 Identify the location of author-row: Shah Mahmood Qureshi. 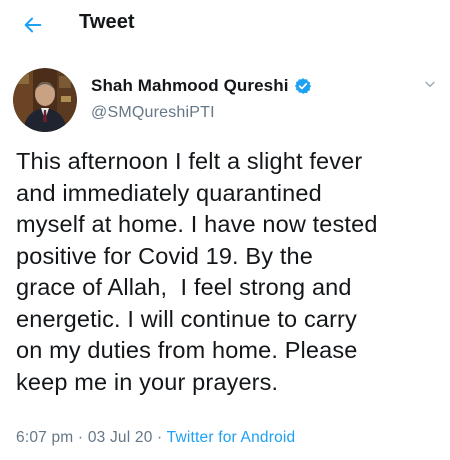
(201, 86).